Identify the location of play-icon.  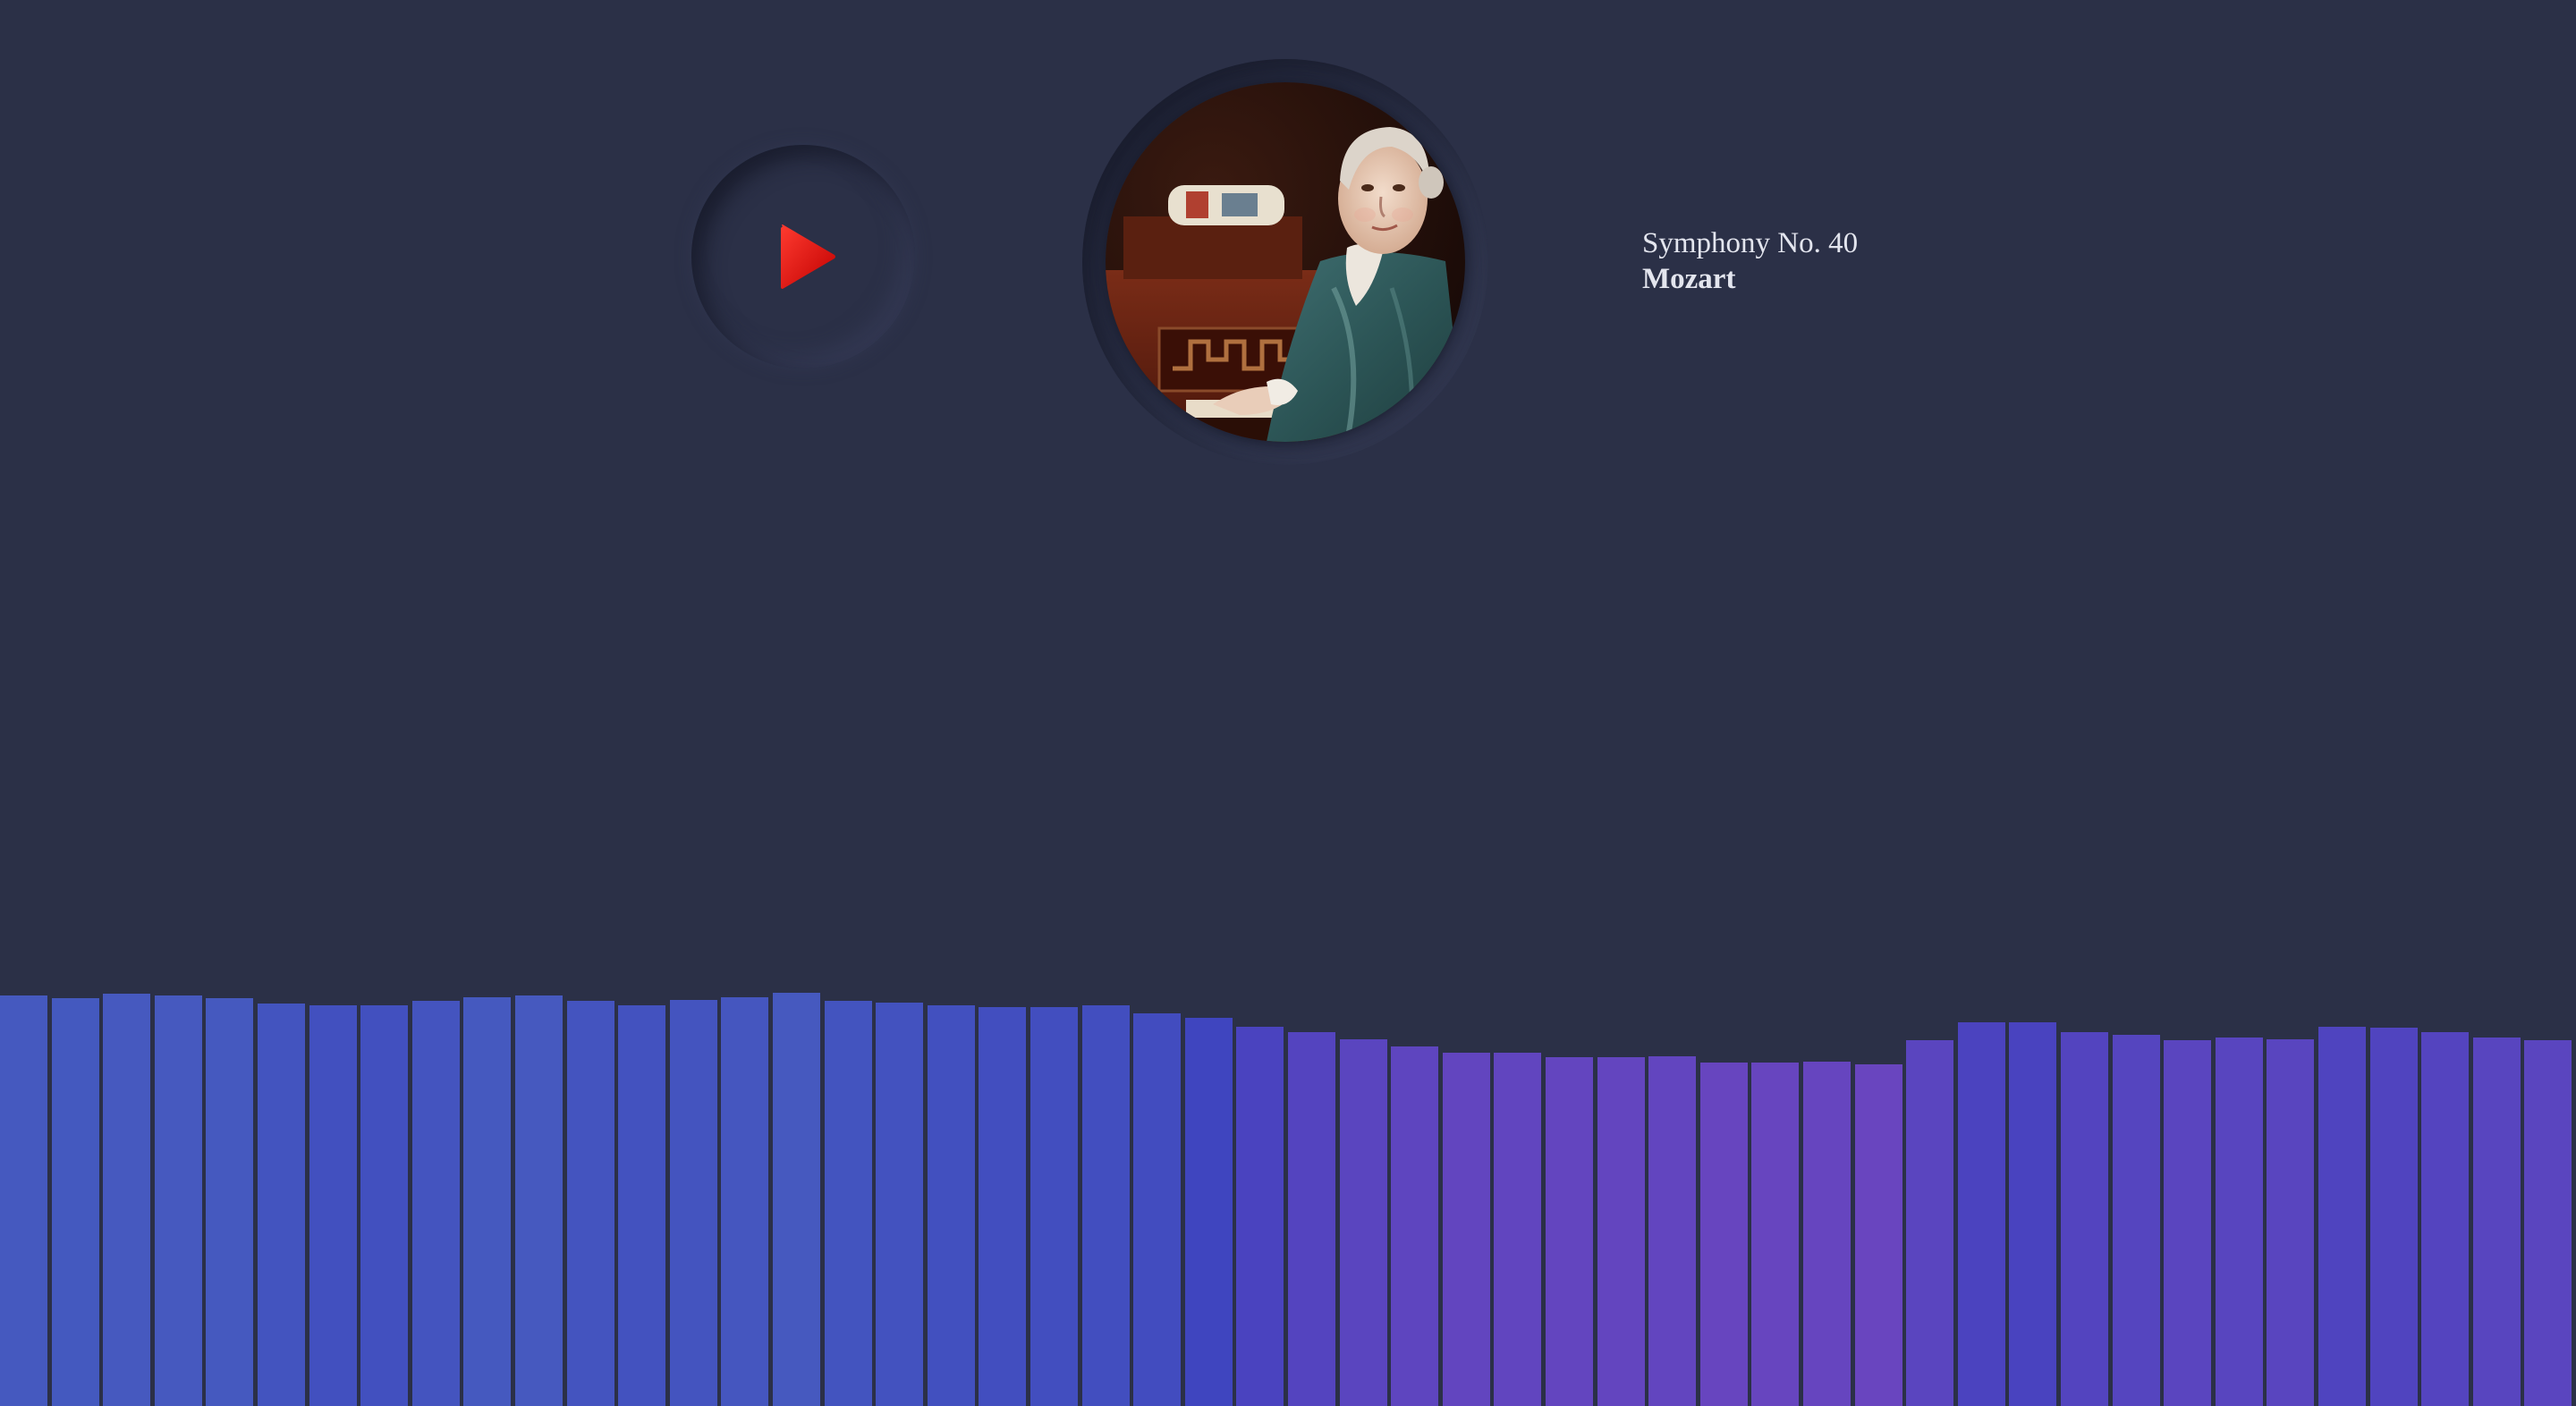
(808, 256).